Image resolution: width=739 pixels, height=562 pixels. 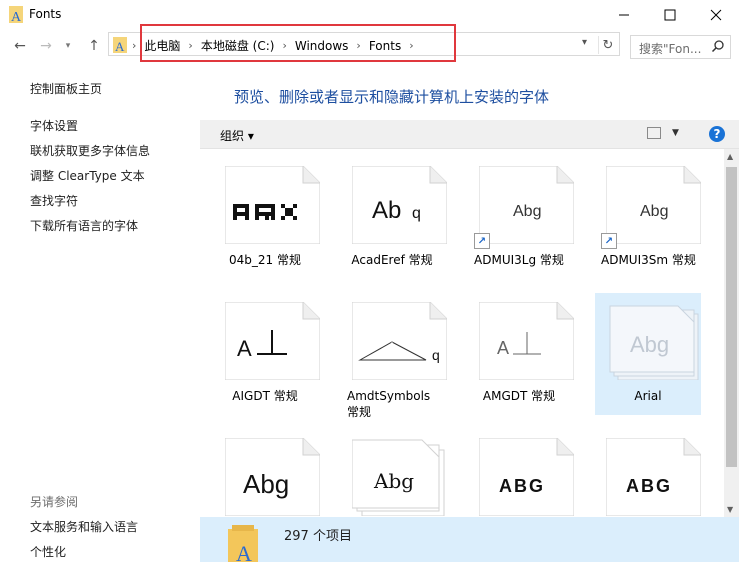 What do you see at coordinates (318, 536) in the screenshot?
I see `item-count: 297 个项目` at bounding box center [318, 536].